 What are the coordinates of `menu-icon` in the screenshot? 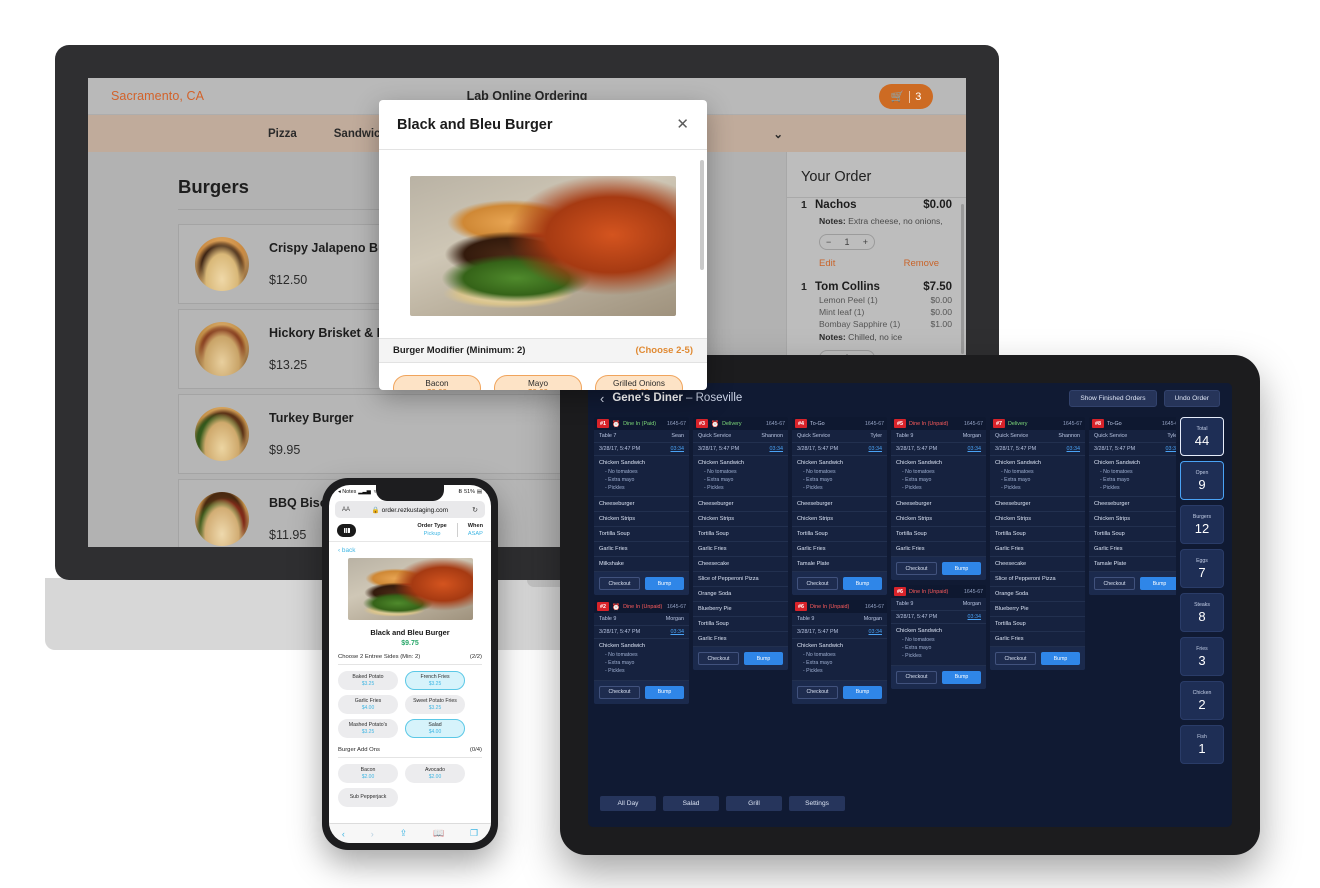 It's located at (346, 530).